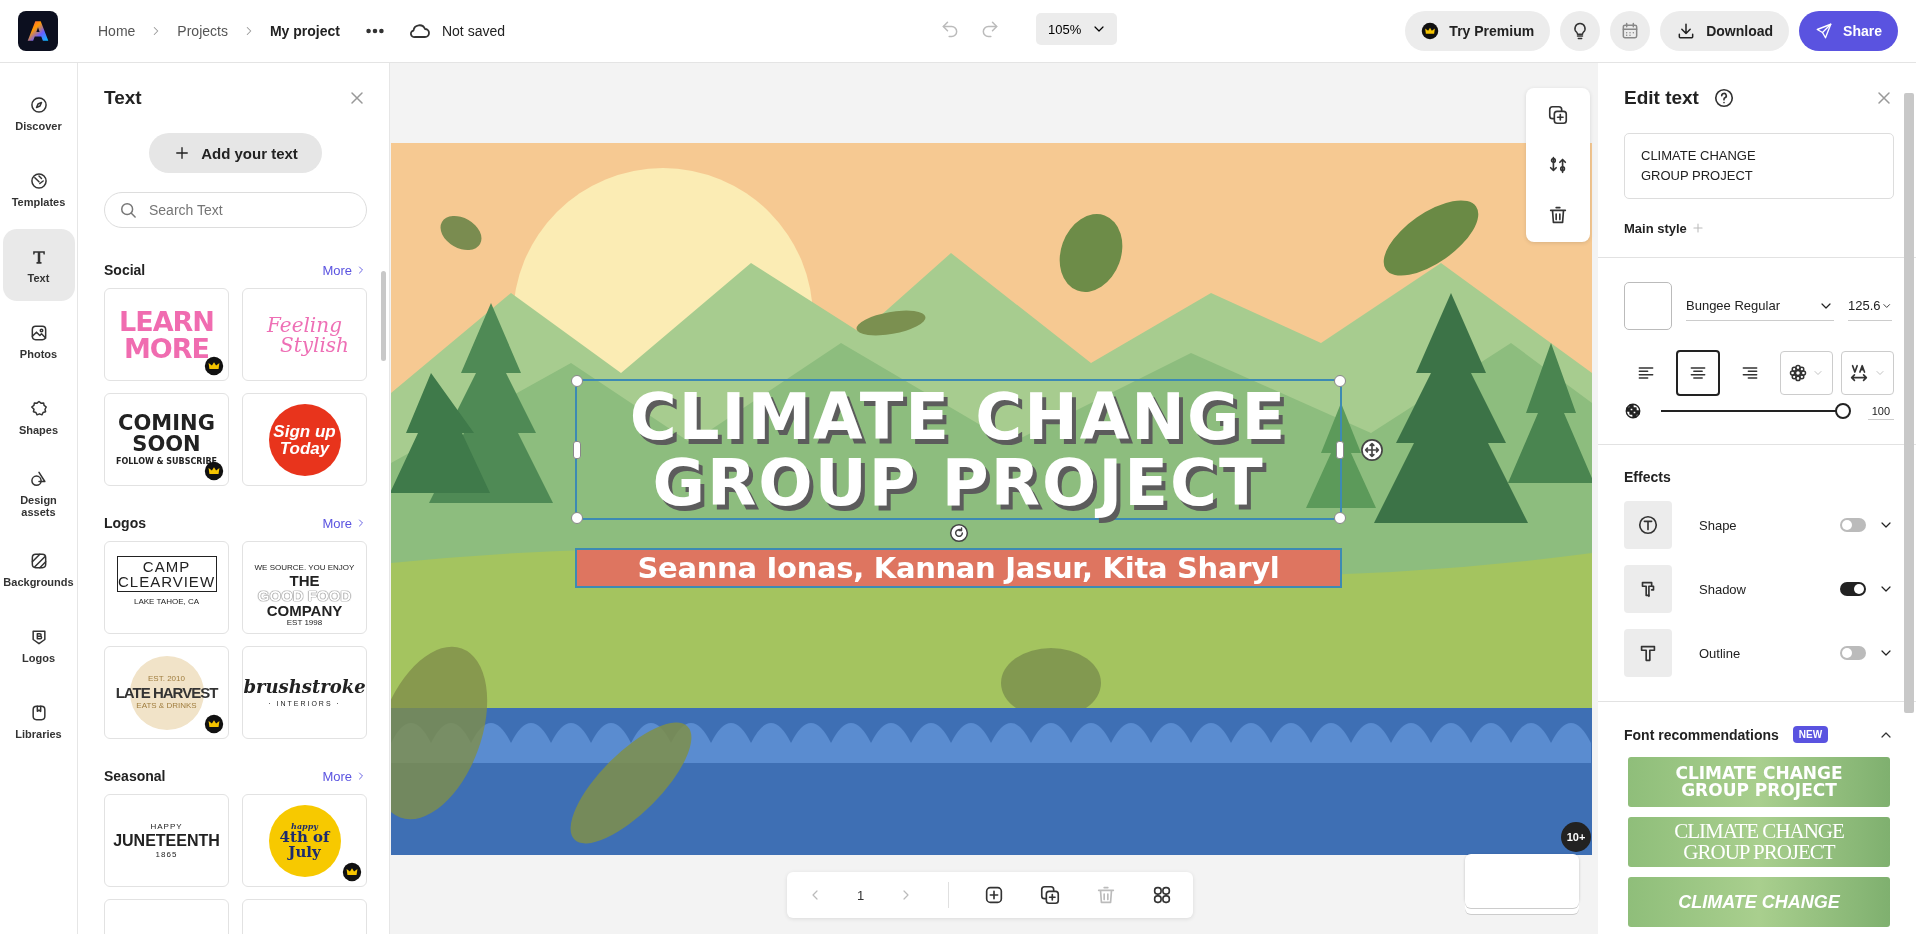  What do you see at coordinates (166, 826) in the screenshot?
I see `template-text: HAPPY` at bounding box center [166, 826].